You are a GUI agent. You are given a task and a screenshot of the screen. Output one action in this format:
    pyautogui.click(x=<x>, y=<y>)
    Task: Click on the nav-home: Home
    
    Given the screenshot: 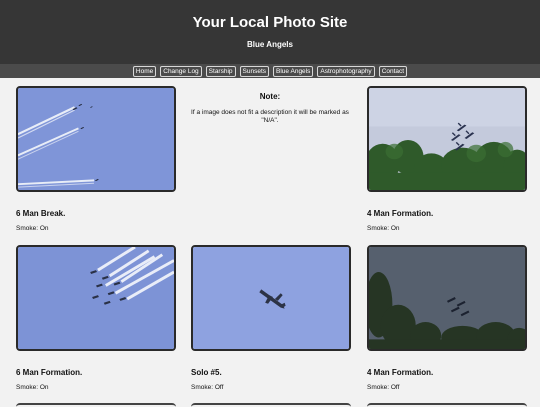 What is the action you would take?
    pyautogui.click(x=144, y=71)
    